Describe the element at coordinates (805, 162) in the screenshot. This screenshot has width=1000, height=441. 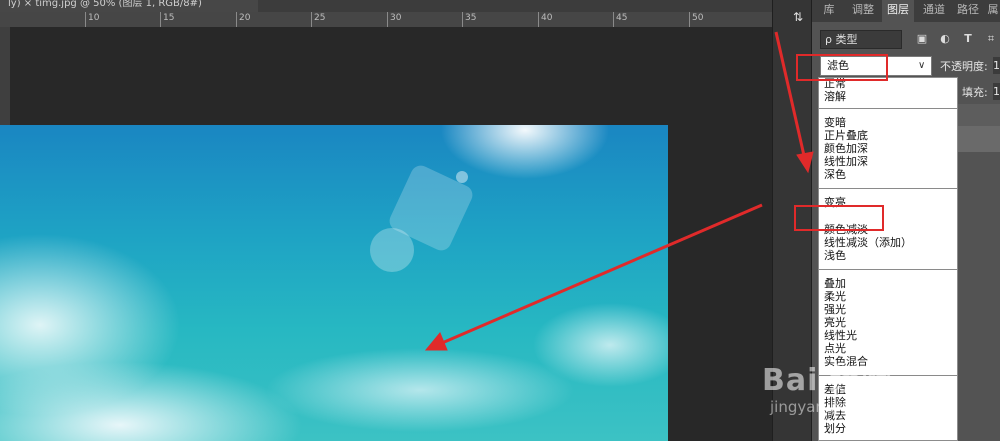
I see `arrow-down-head` at that location.